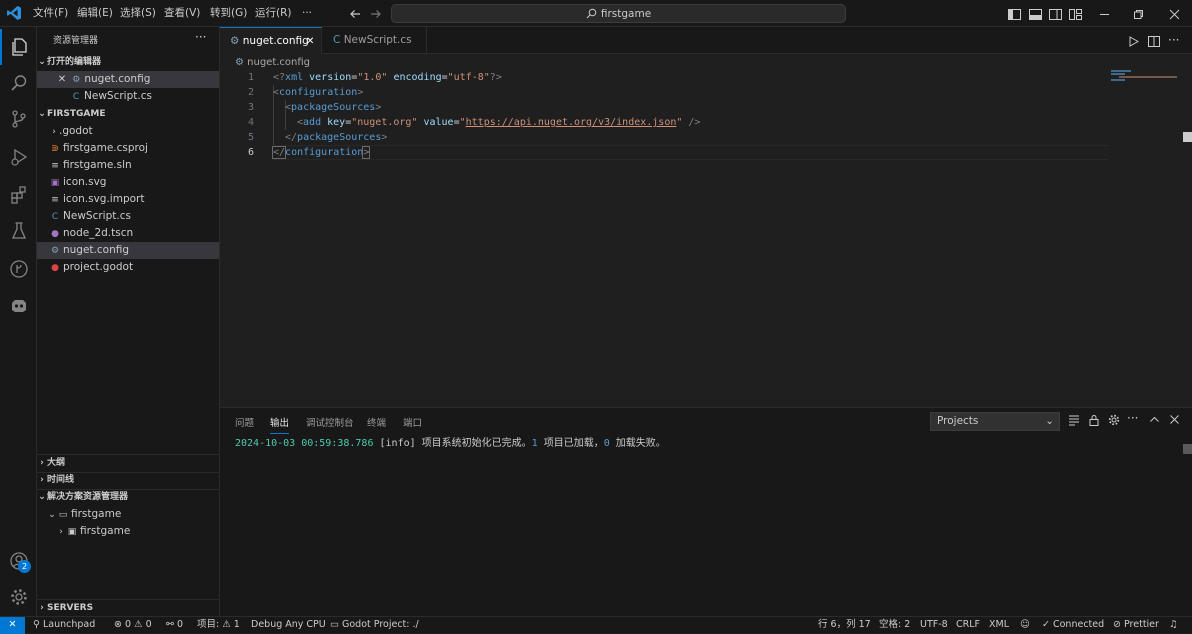 This screenshot has width=1192, height=634. I want to click on panel-more-icon: ···, so click(1132, 418).